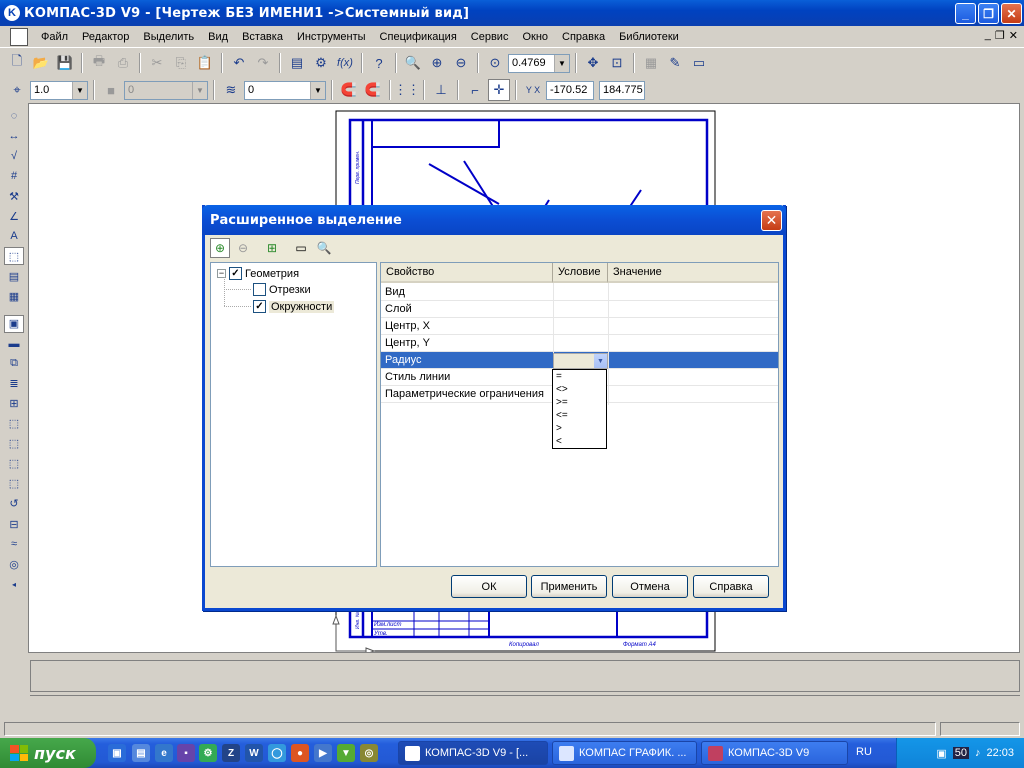 This screenshot has width=1024, height=768. I want to click on collapse-all-icon: ⊖, so click(243, 248).